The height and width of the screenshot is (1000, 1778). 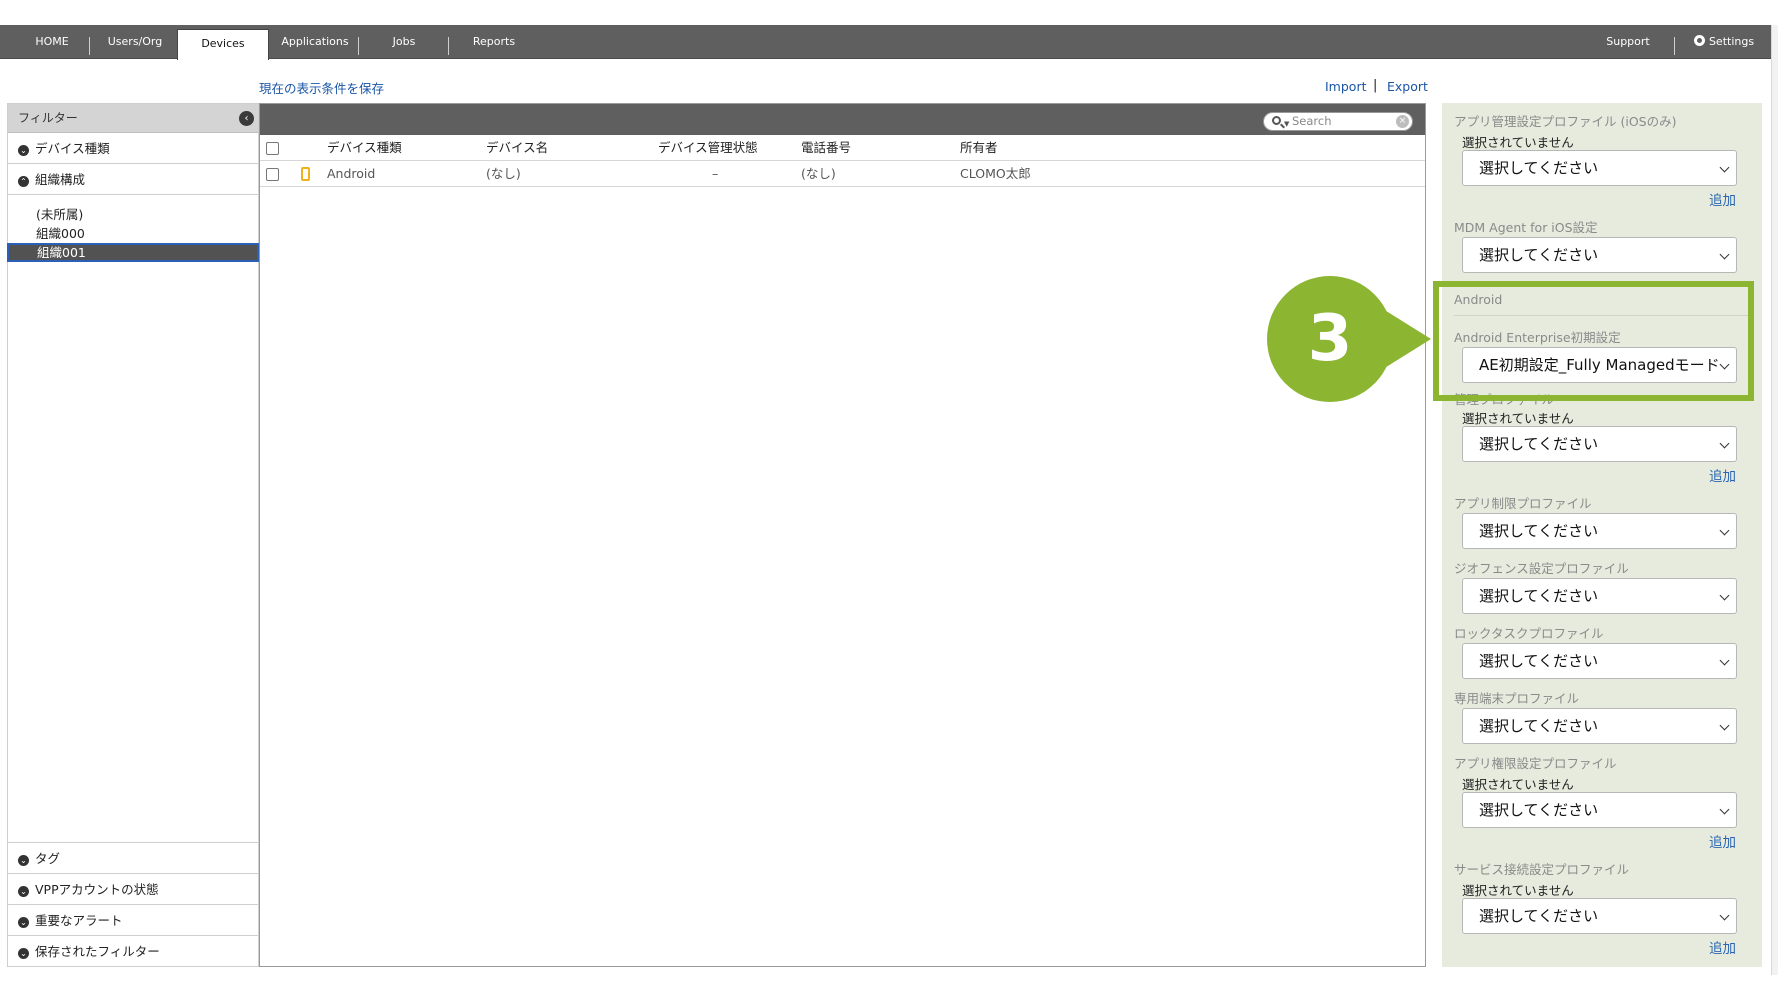 What do you see at coordinates (1338, 121) in the screenshot?
I see `search-input: ▼ Search ×` at bounding box center [1338, 121].